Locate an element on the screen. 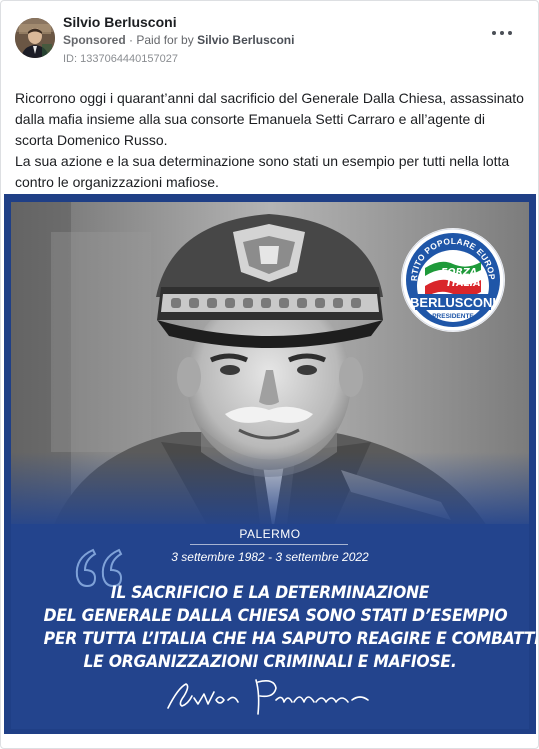 The image size is (539, 749). paid-for-prefix: Paid for by is located at coordinates (165, 40).